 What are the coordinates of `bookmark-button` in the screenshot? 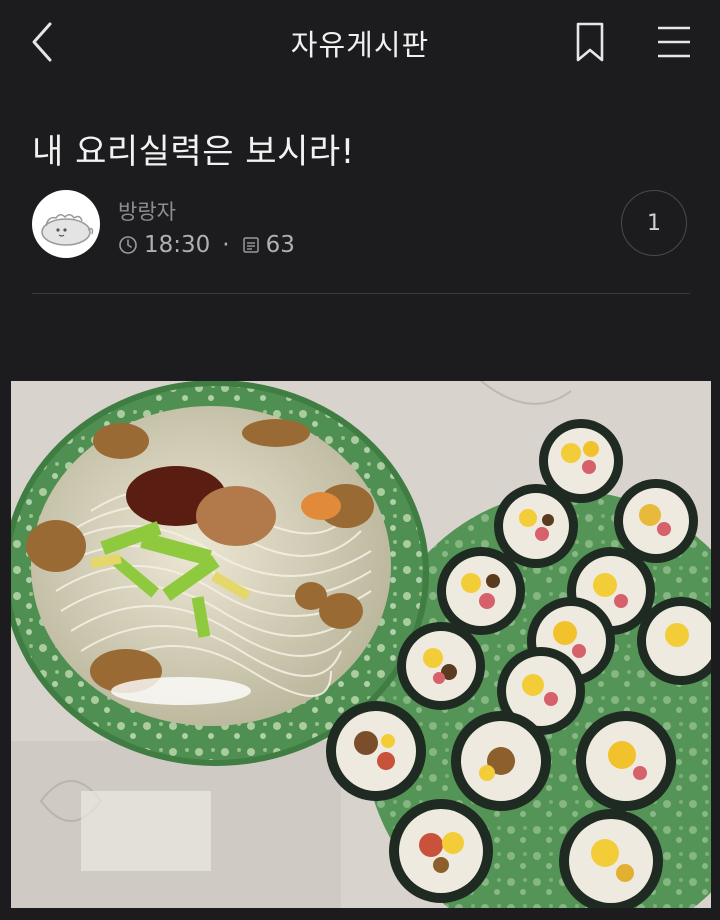 It's located at (590, 42).